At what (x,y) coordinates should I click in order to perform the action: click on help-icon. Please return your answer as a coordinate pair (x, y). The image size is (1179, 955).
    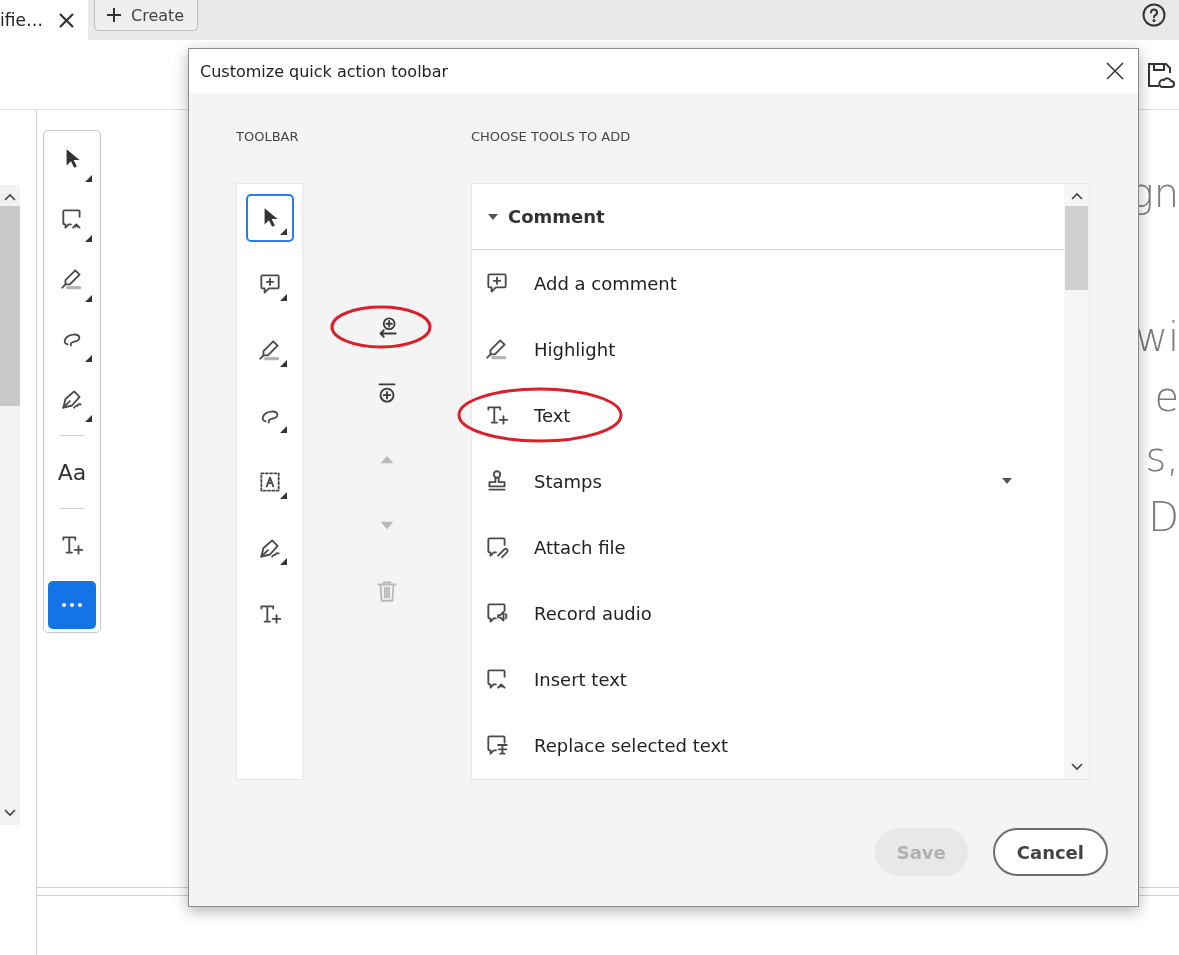
    Looking at the image, I should click on (1154, 15).